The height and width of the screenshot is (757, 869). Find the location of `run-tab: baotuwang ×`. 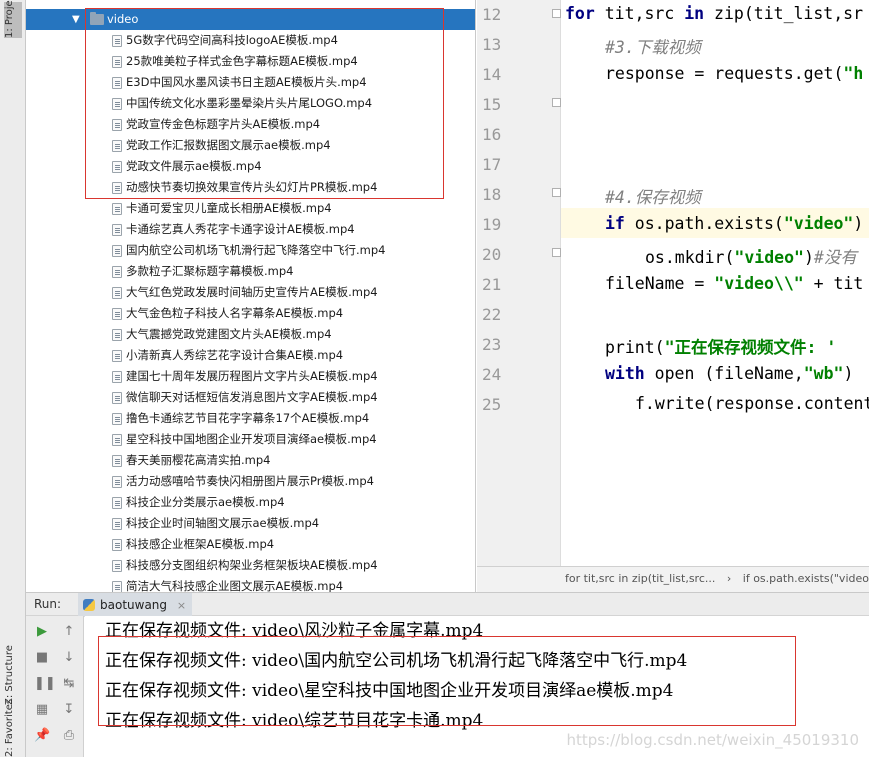

run-tab: baotuwang × is located at coordinates (135, 605).